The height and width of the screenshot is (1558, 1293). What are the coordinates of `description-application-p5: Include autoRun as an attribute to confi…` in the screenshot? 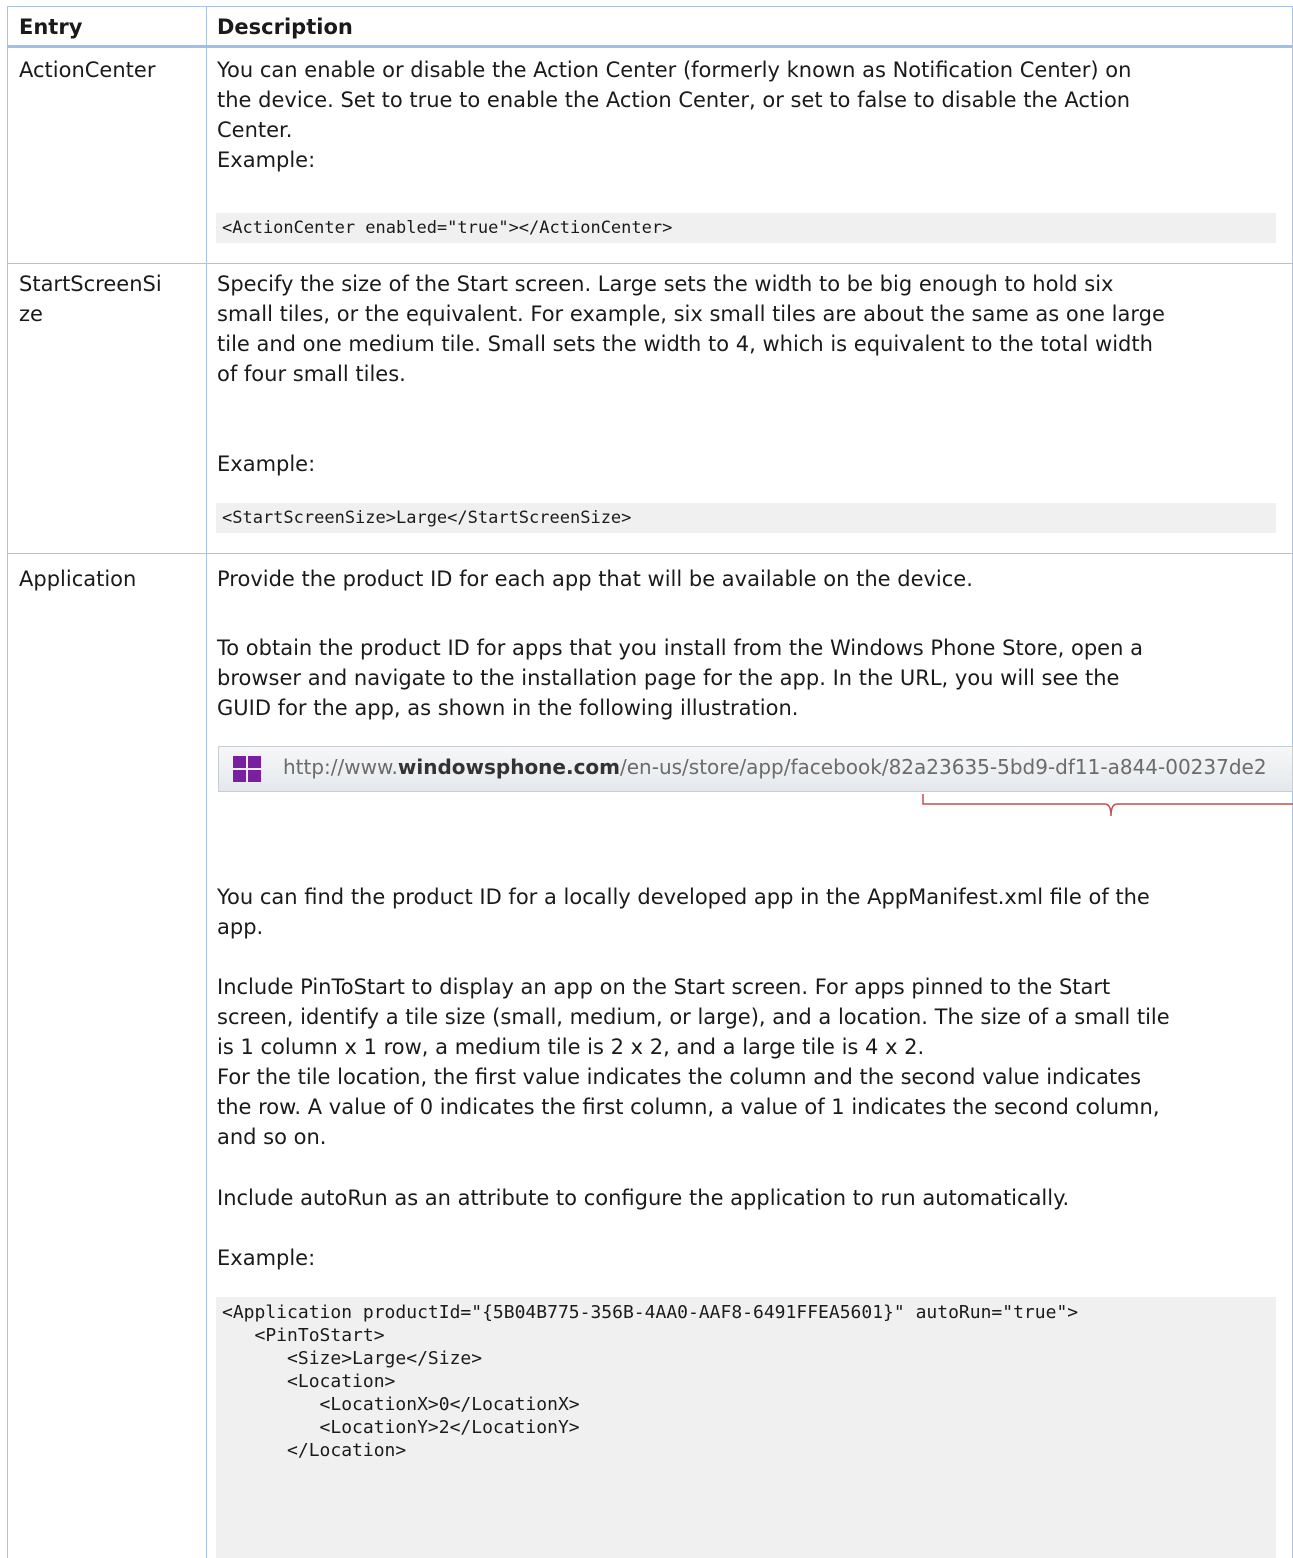 It's located at (643, 1198).